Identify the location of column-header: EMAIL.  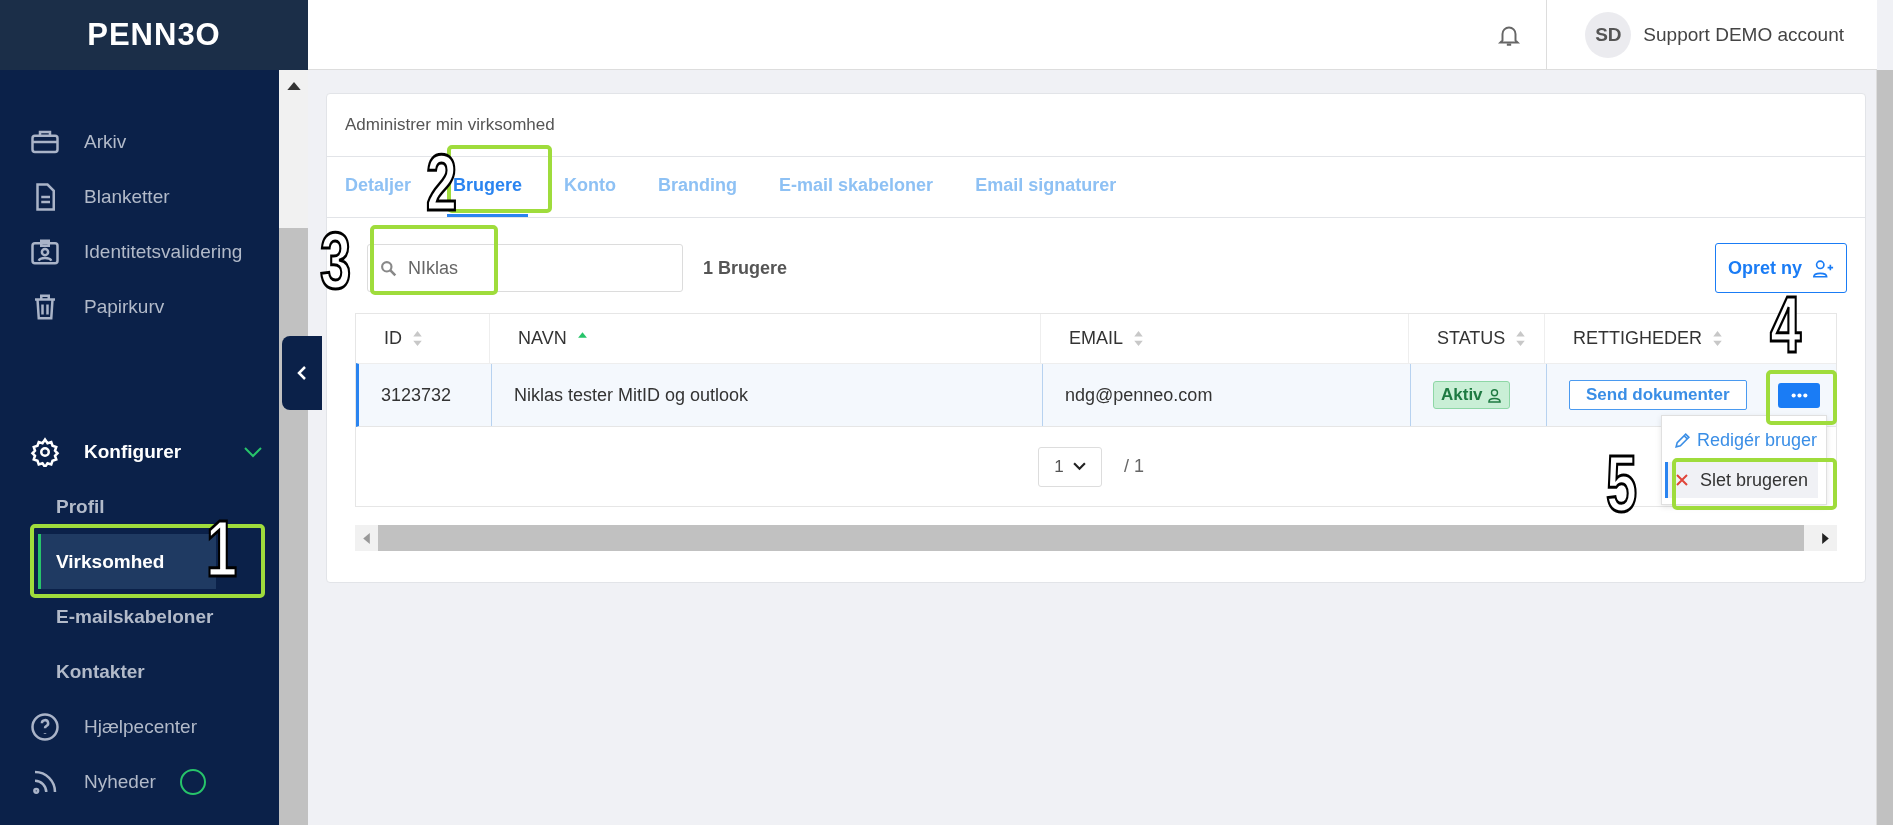
(1107, 338).